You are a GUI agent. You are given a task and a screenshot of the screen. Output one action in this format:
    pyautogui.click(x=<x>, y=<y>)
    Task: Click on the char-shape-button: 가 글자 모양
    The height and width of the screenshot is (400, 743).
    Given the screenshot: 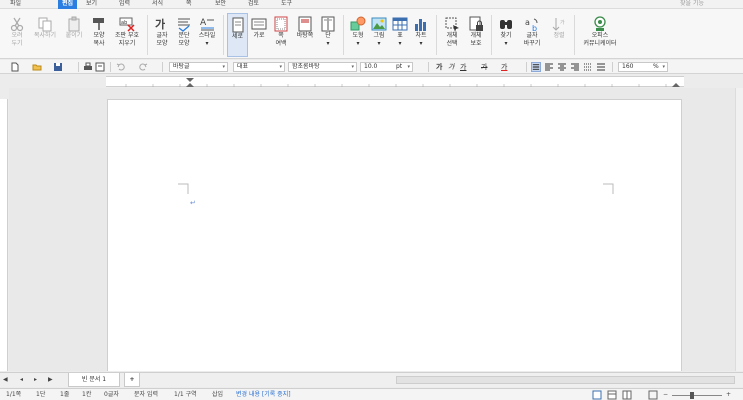 What is the action you would take?
    pyautogui.click(x=162, y=35)
    